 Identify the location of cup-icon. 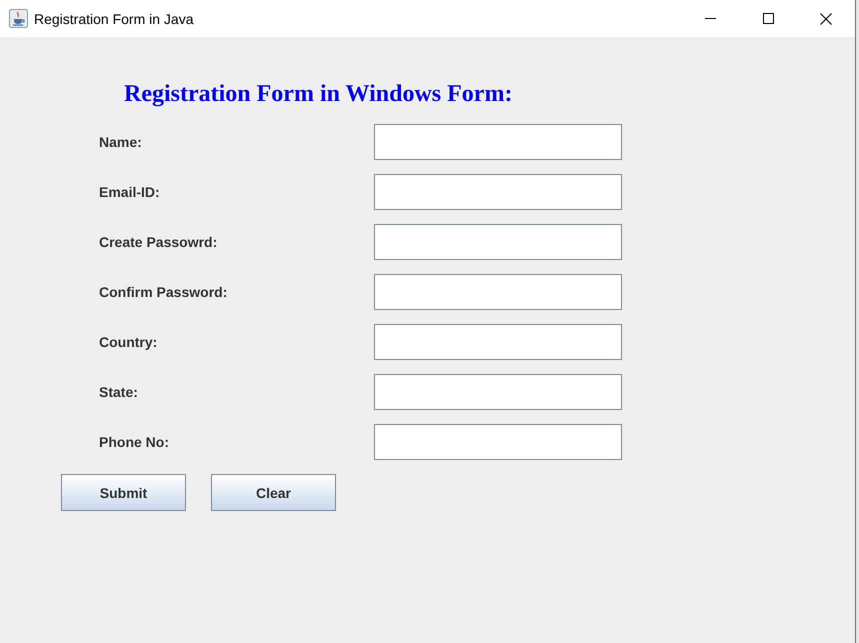
(18, 18).